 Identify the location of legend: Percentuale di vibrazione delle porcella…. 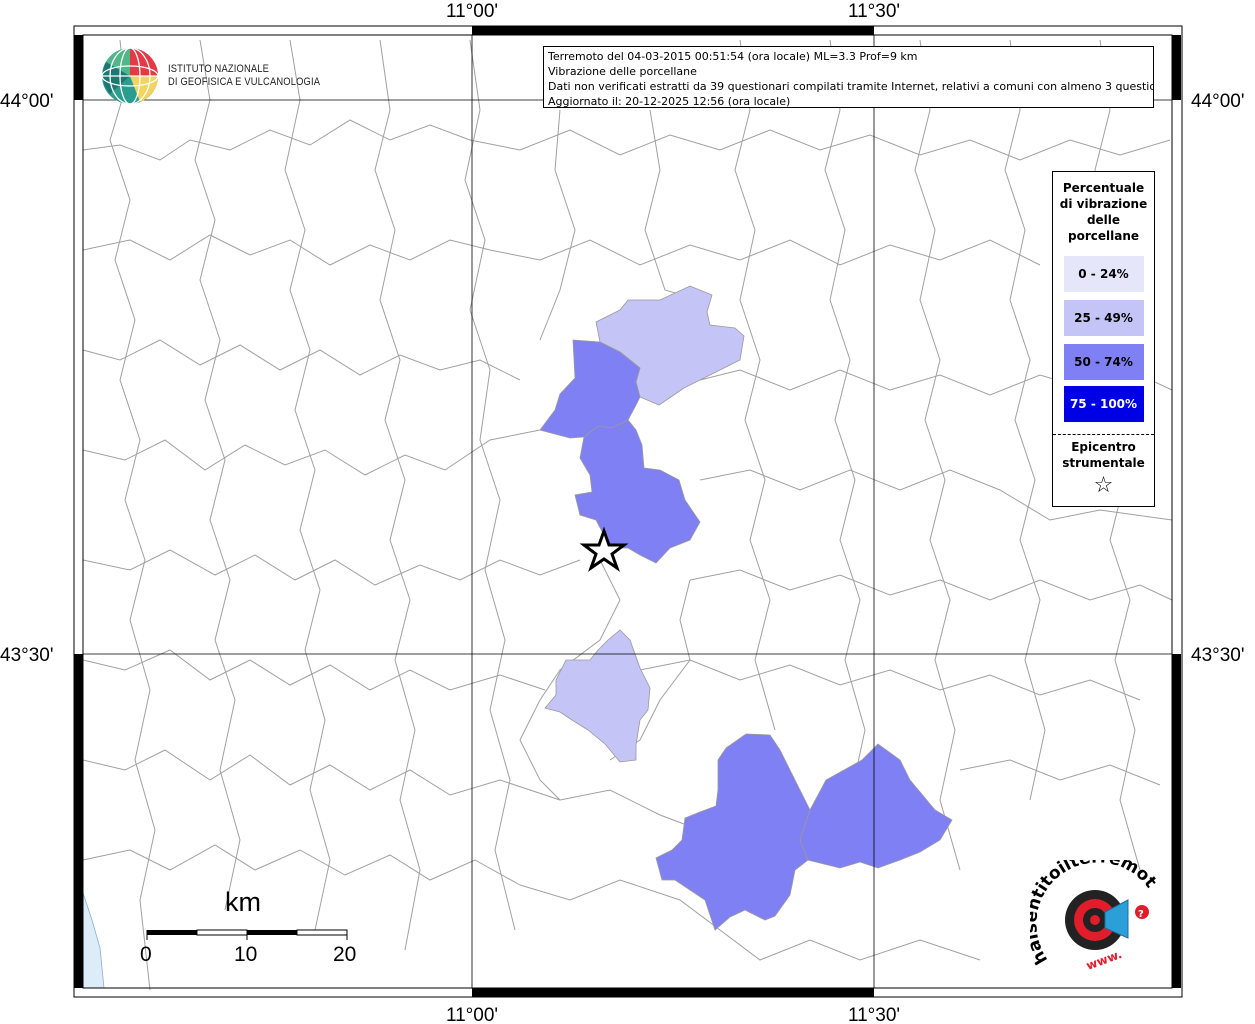
(1103, 339).